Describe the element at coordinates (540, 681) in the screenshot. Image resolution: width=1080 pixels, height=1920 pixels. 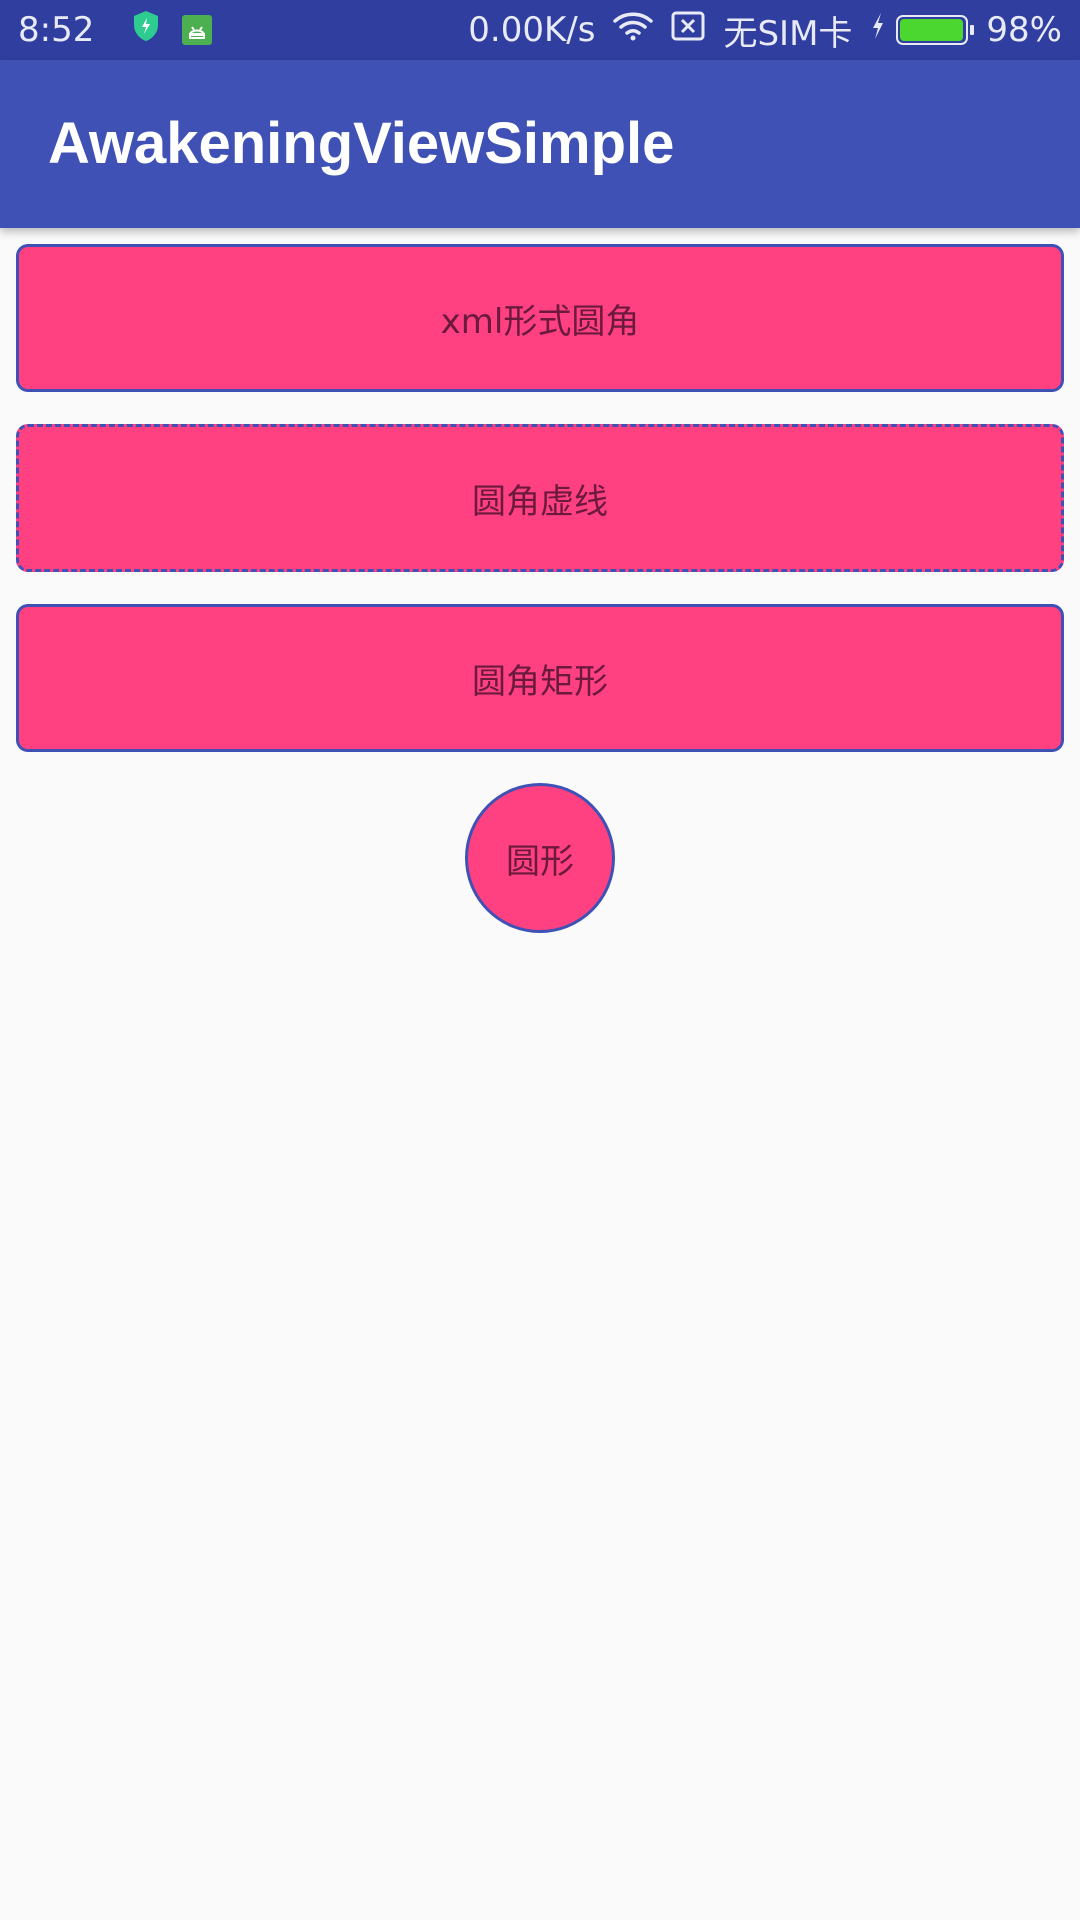
I see `rounded-rect-button-label: 圆角矩形` at that location.